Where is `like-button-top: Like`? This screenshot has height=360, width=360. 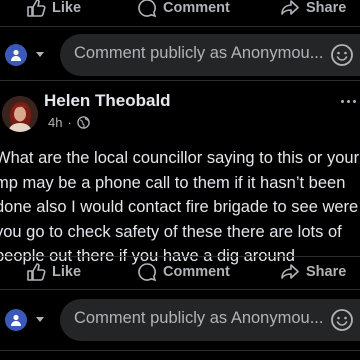
like-button-top: Like is located at coordinates (53, 9).